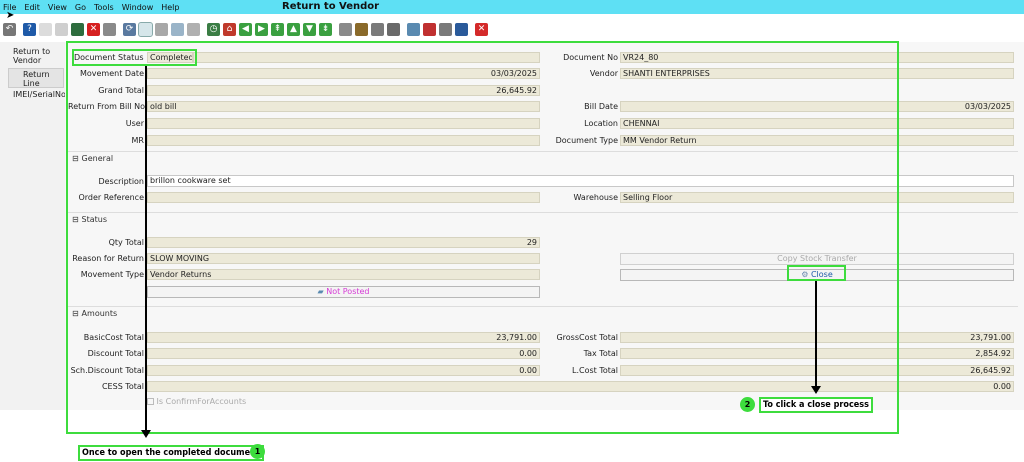  What do you see at coordinates (115, 353) in the screenshot?
I see `discount-label: Discount Total` at bounding box center [115, 353].